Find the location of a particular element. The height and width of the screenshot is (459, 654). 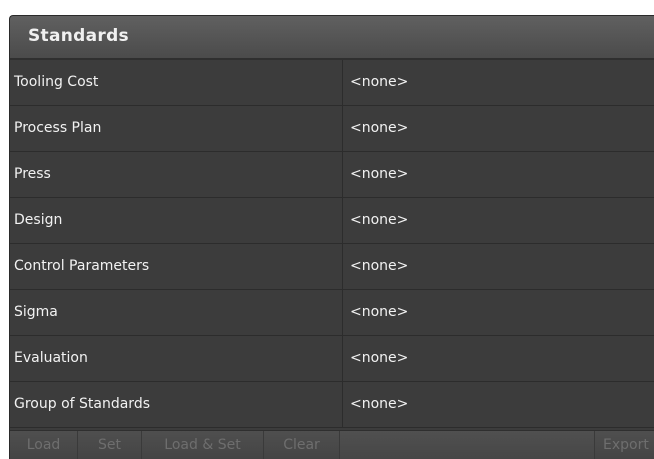

clear-button: Clear is located at coordinates (302, 445).